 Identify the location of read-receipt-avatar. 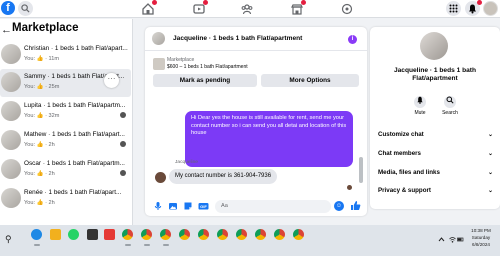
(349, 187).